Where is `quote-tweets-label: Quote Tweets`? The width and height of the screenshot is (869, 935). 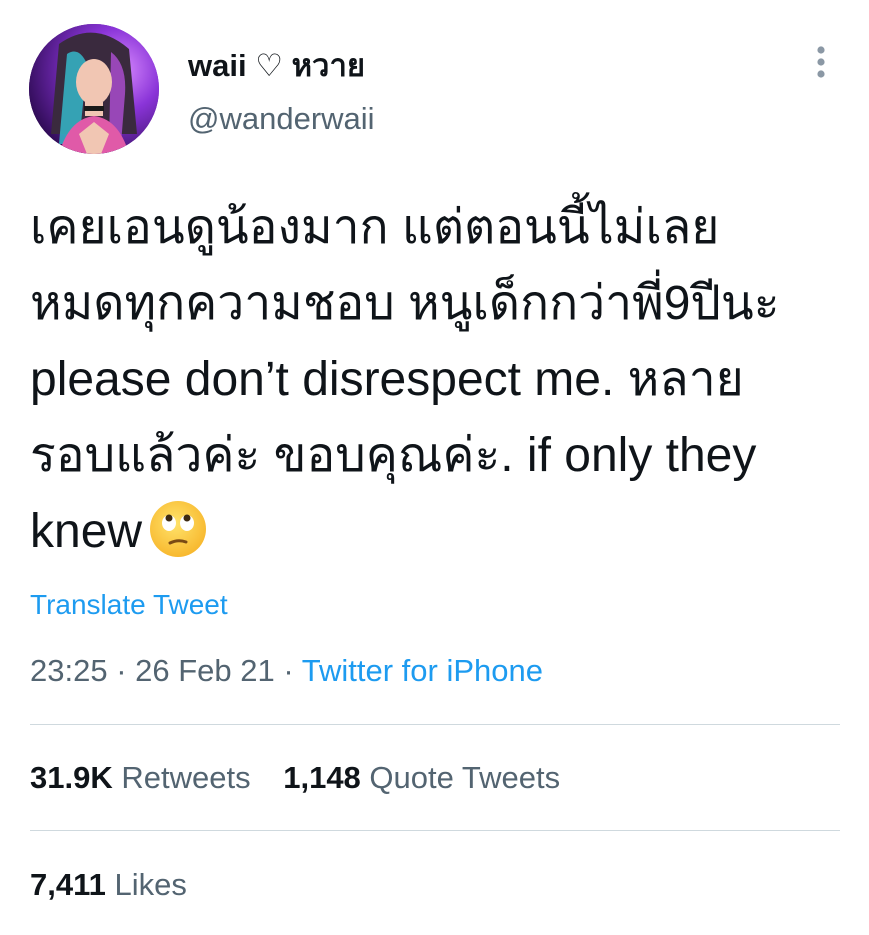 quote-tweets-label: Quote Tweets is located at coordinates (465, 777).